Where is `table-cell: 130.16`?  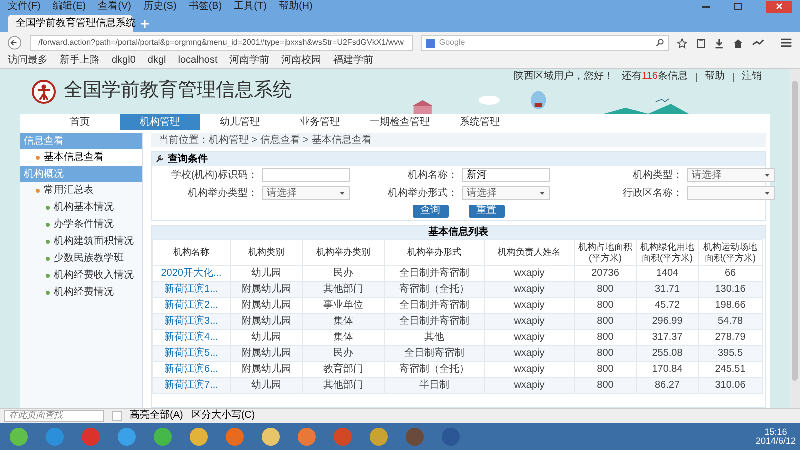 table-cell: 130.16 is located at coordinates (730, 289).